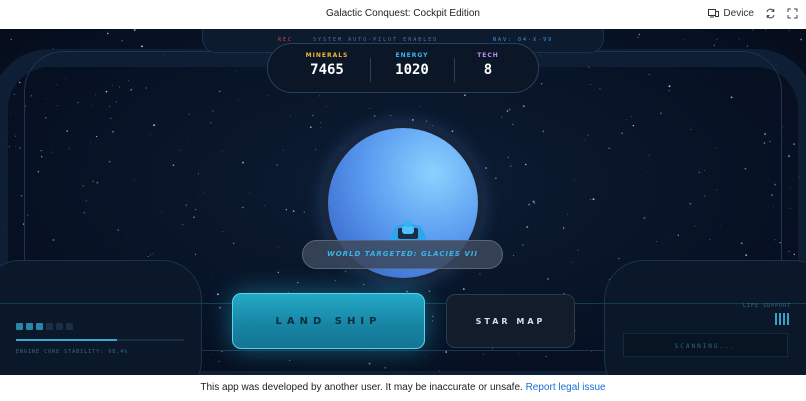 This screenshot has width=806, height=401. I want to click on app-title: Galactic Conquest: Cockpit Edition, so click(403, 13).